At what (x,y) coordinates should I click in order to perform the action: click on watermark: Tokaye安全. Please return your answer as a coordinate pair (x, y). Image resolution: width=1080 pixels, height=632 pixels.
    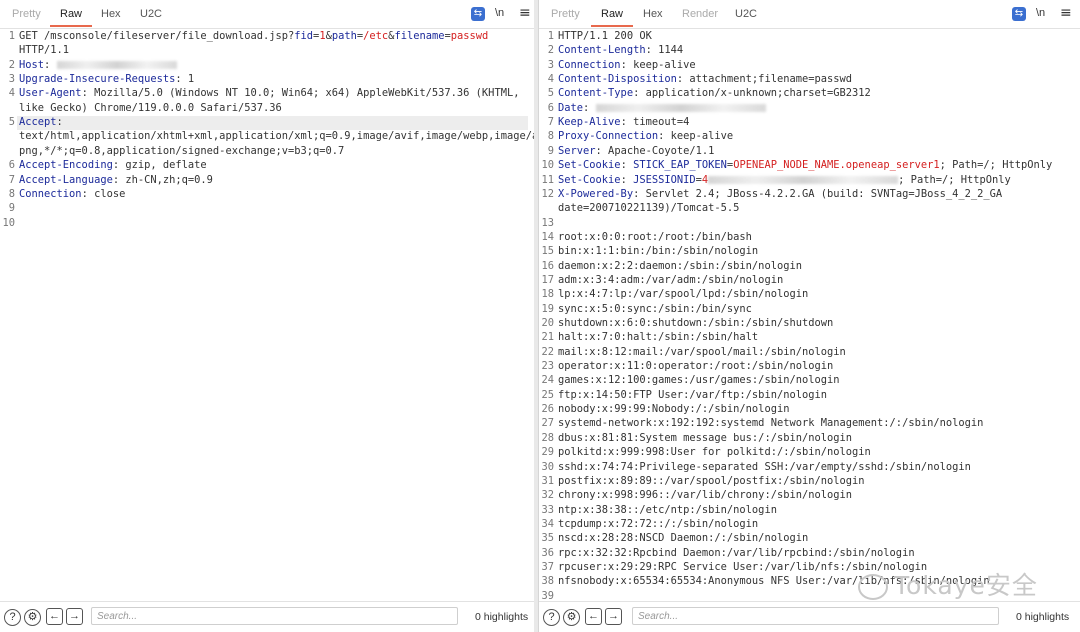
    Looking at the image, I should click on (948, 584).